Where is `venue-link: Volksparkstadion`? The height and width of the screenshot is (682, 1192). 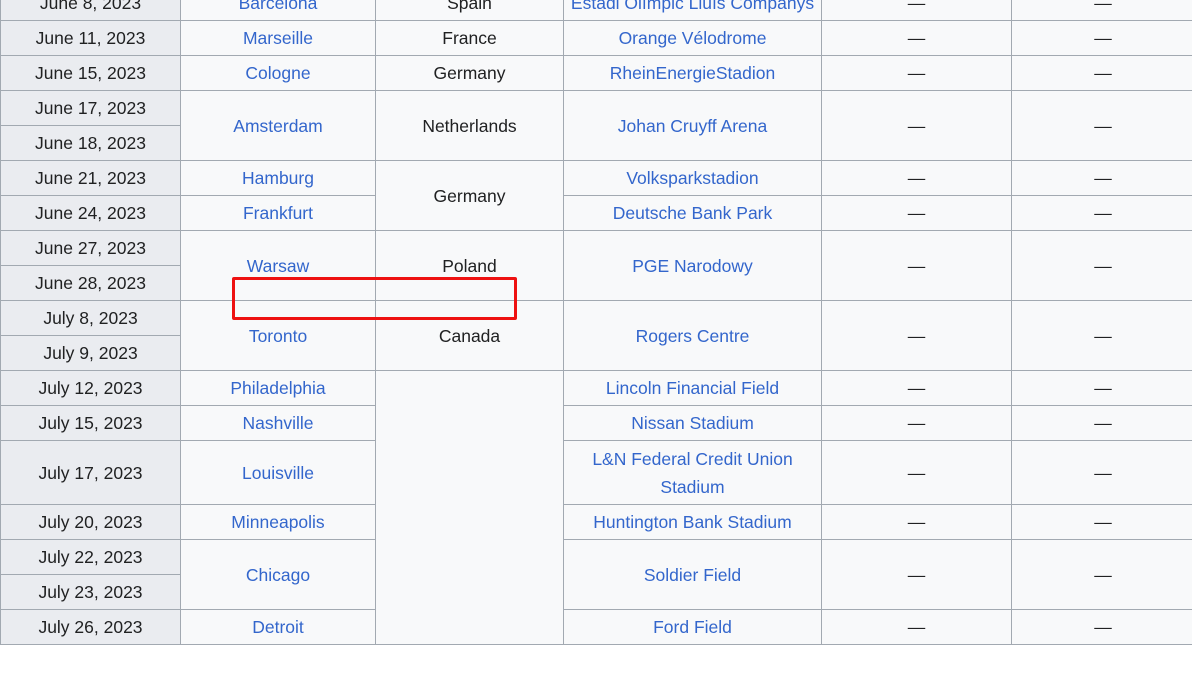 venue-link: Volksparkstadion is located at coordinates (692, 178).